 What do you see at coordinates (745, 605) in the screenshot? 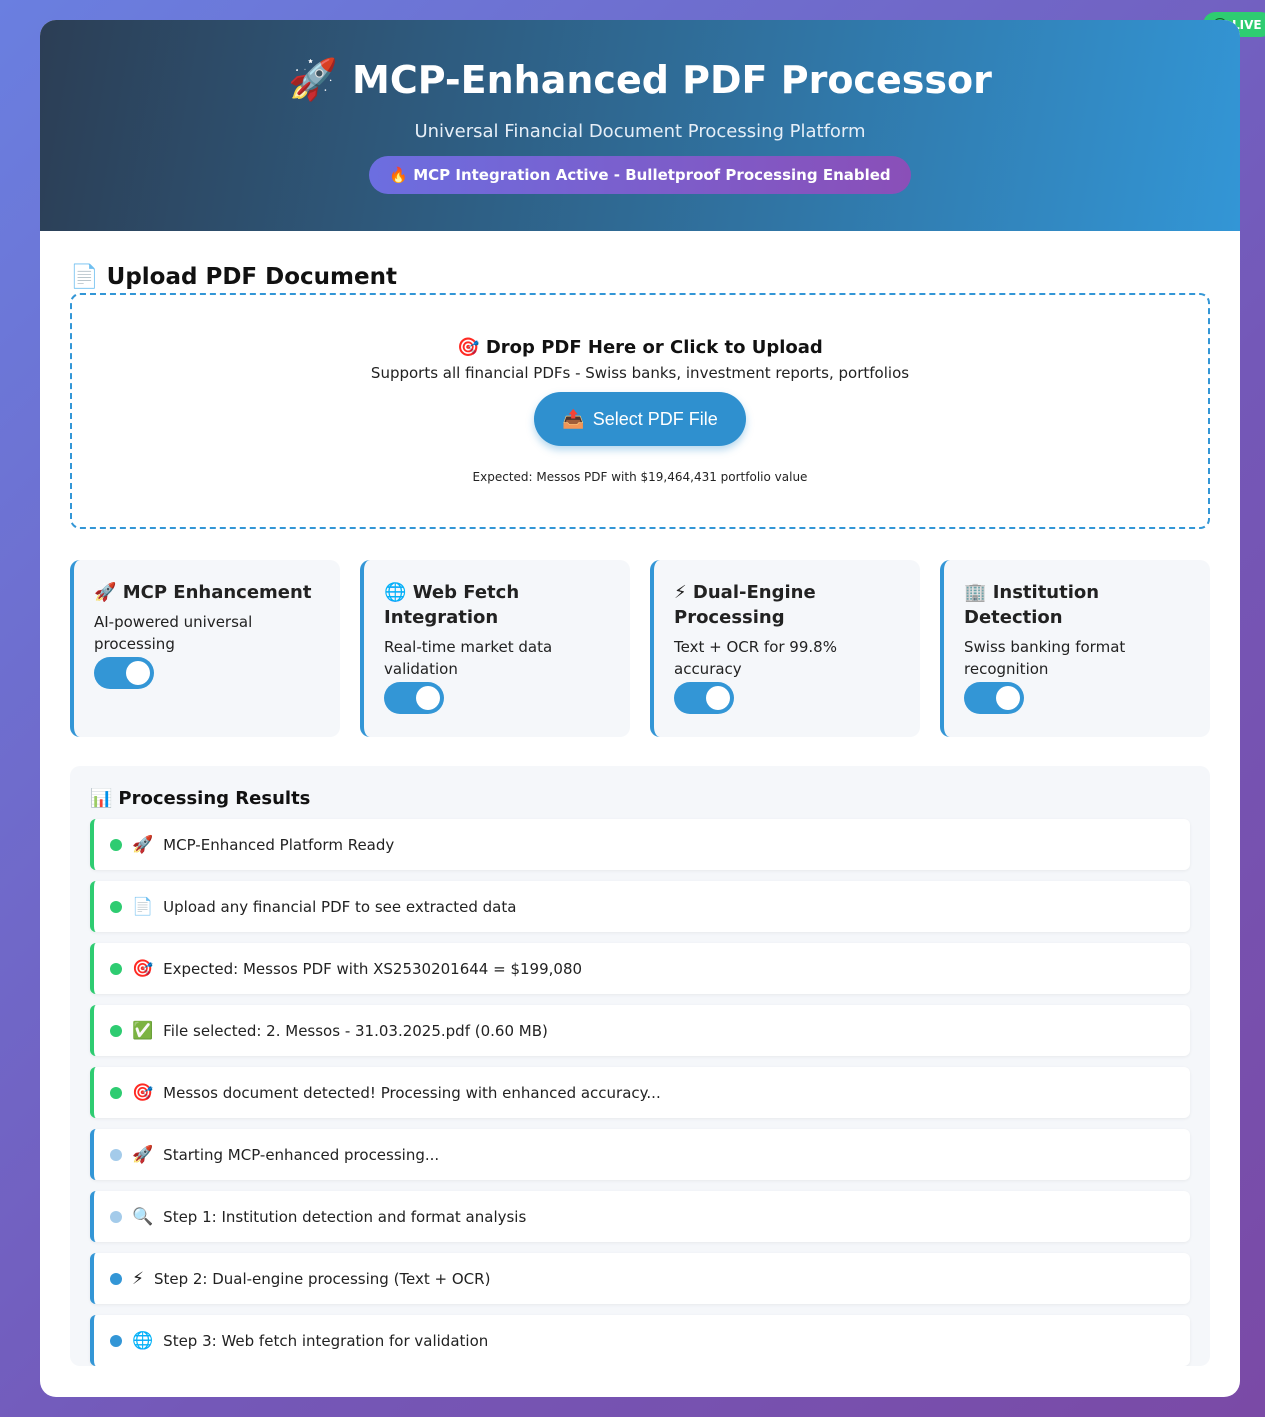
I see `feature-title-text: Dual-Engine Processing` at bounding box center [745, 605].